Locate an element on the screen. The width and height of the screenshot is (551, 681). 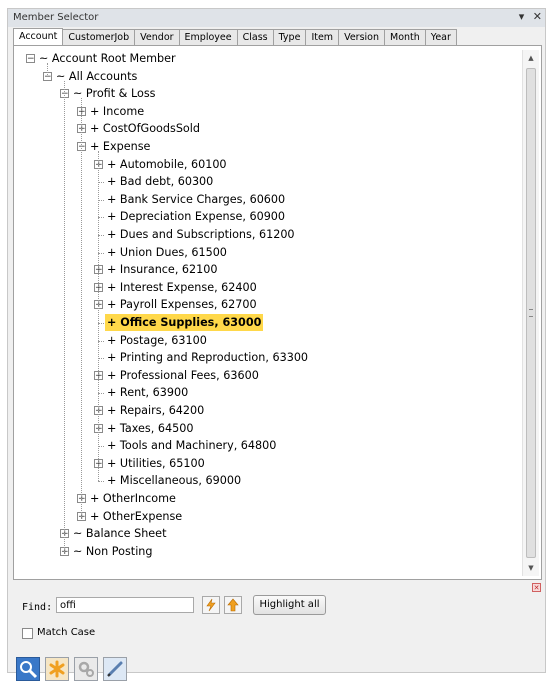
magnifier-icon is located at coordinates (29, 670).